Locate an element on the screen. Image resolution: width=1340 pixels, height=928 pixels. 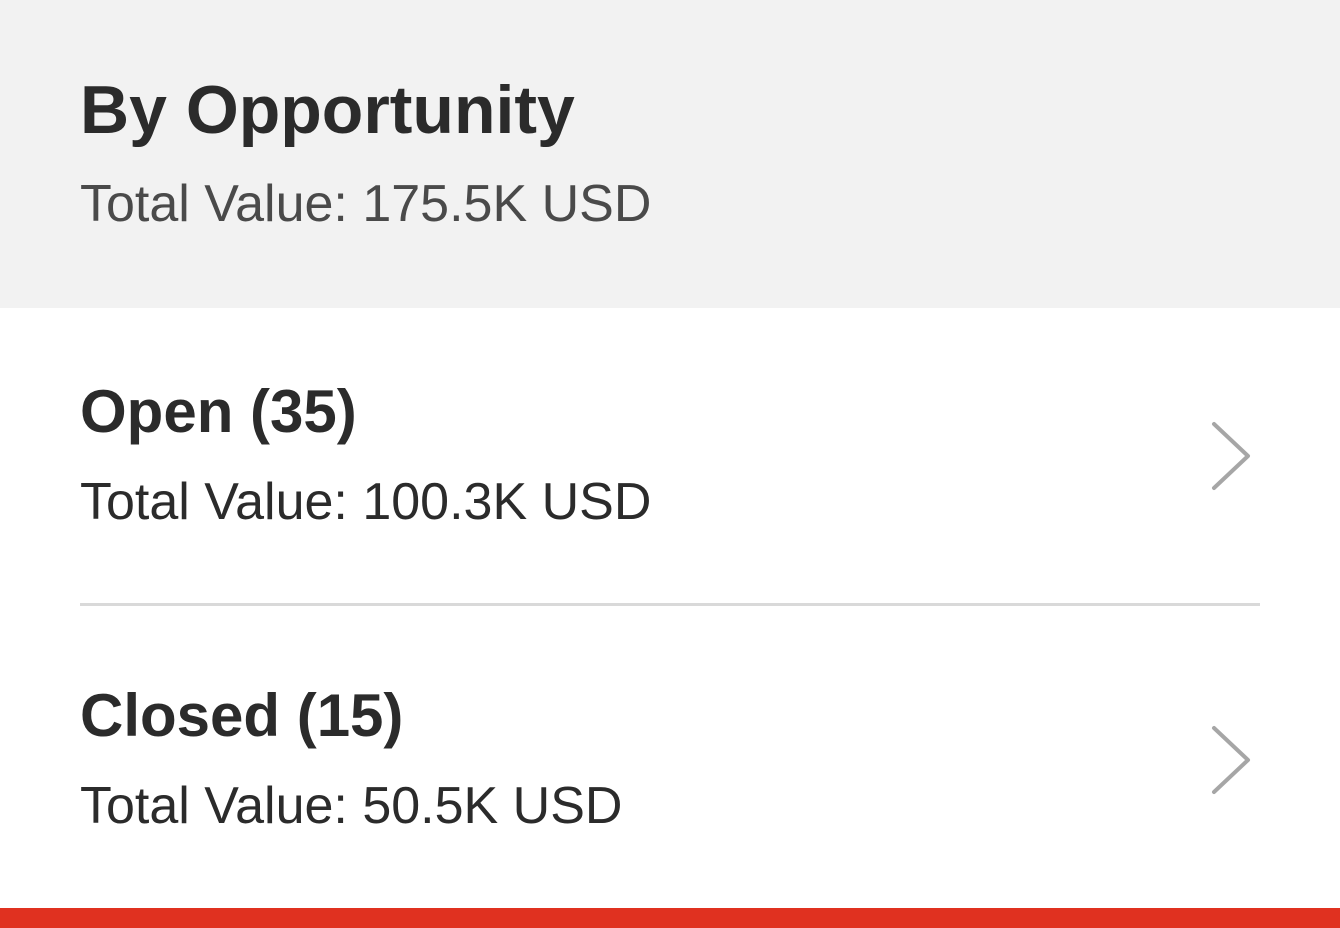
list-item-total-value: Total Value: 50.5K USD is located at coordinates (351, 806).